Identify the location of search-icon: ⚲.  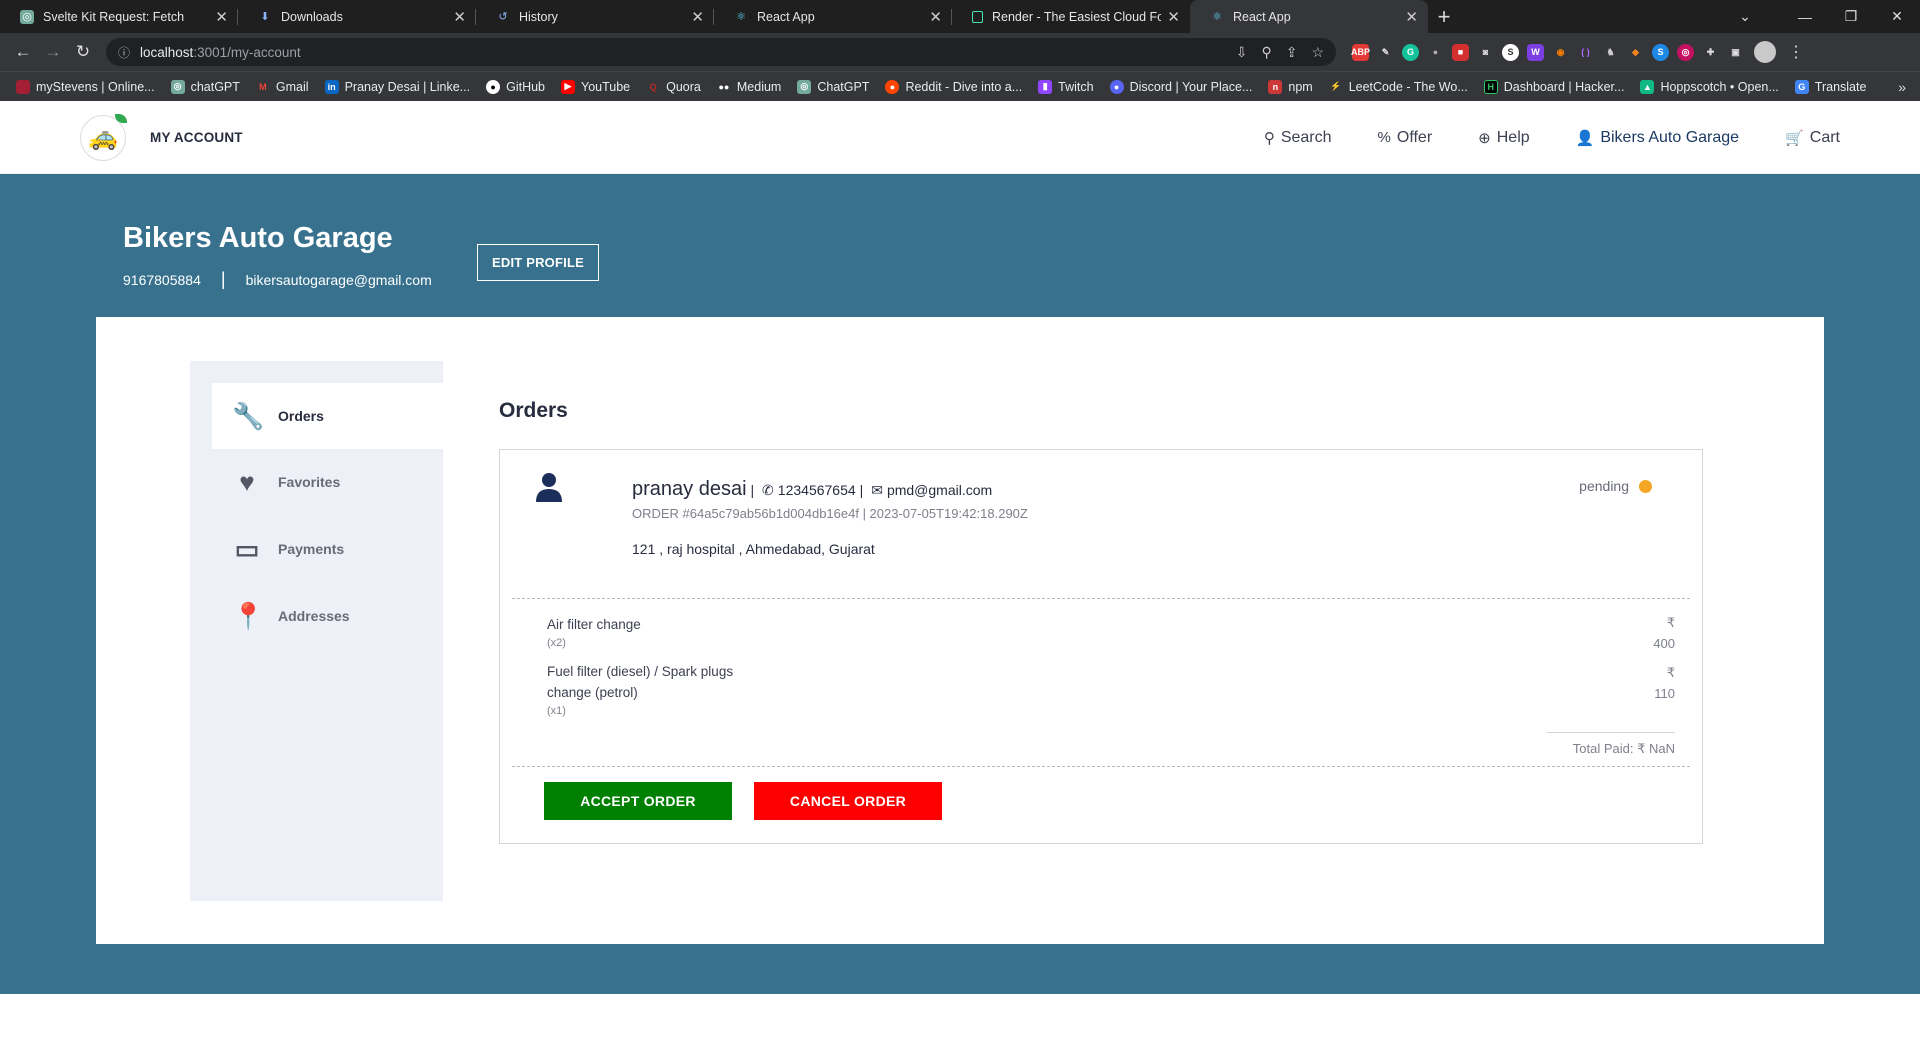
(1269, 138).